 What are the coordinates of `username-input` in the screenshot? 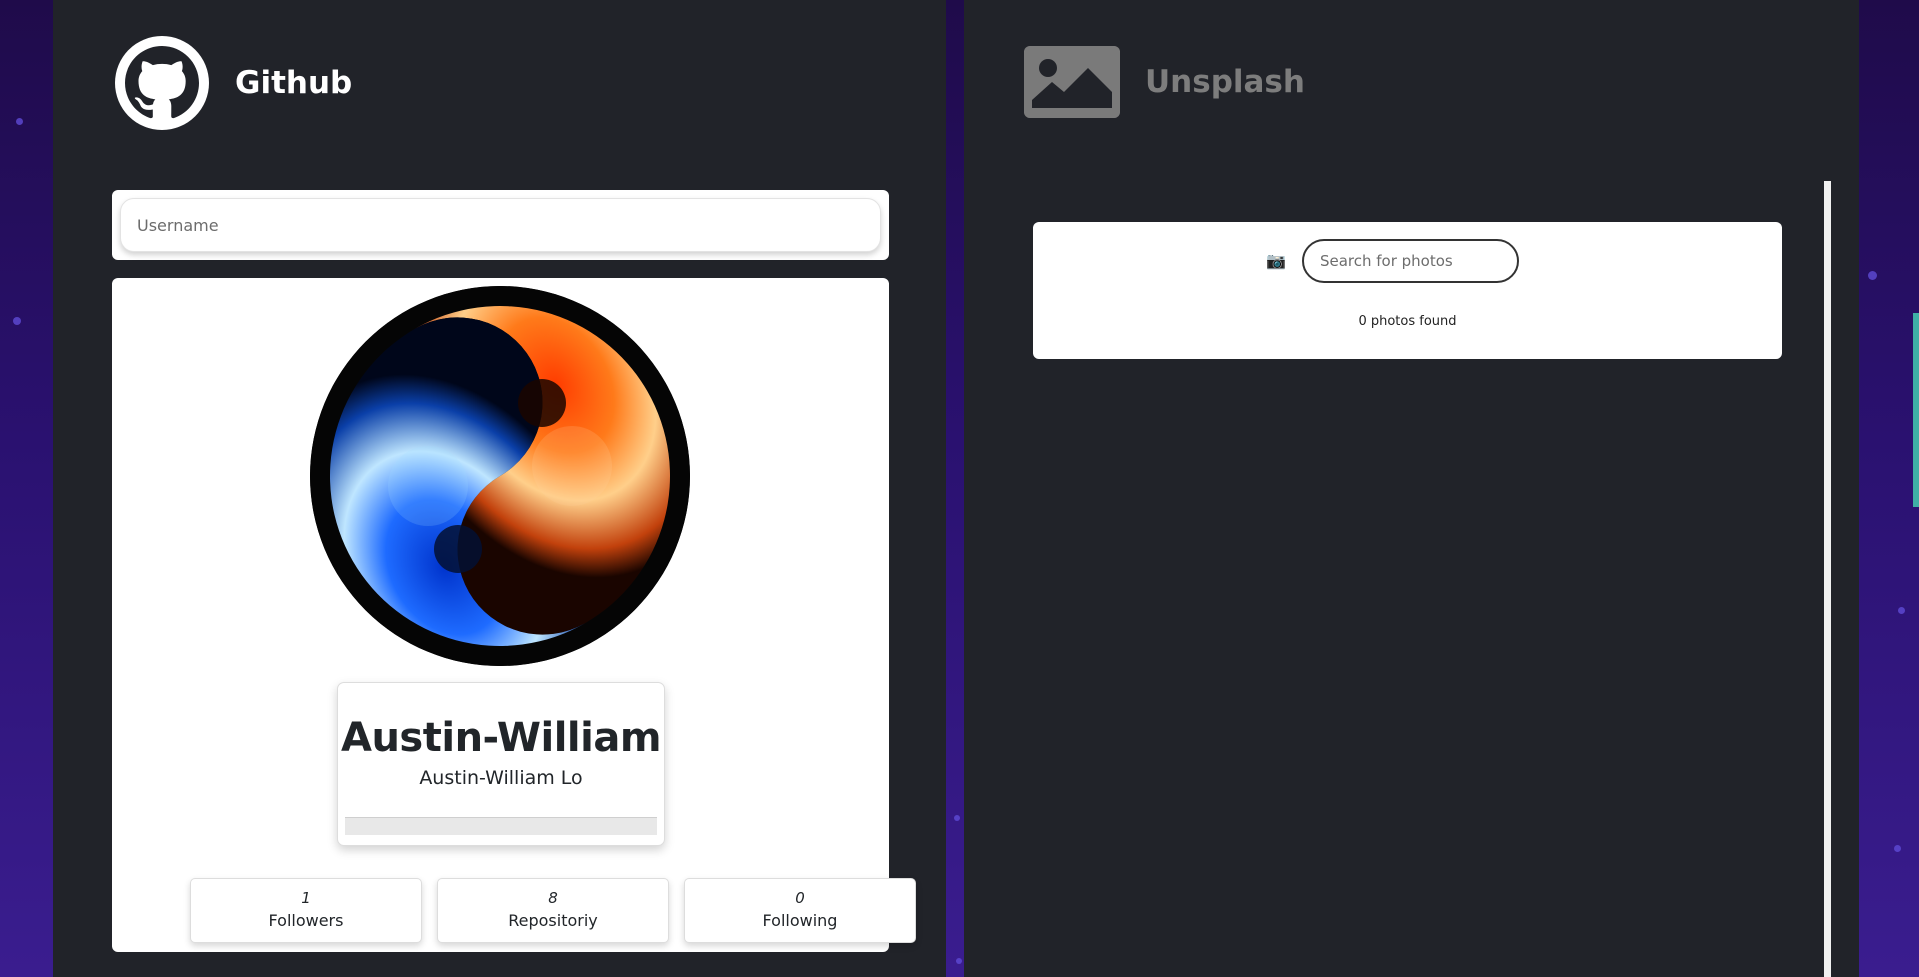 It's located at (500, 225).